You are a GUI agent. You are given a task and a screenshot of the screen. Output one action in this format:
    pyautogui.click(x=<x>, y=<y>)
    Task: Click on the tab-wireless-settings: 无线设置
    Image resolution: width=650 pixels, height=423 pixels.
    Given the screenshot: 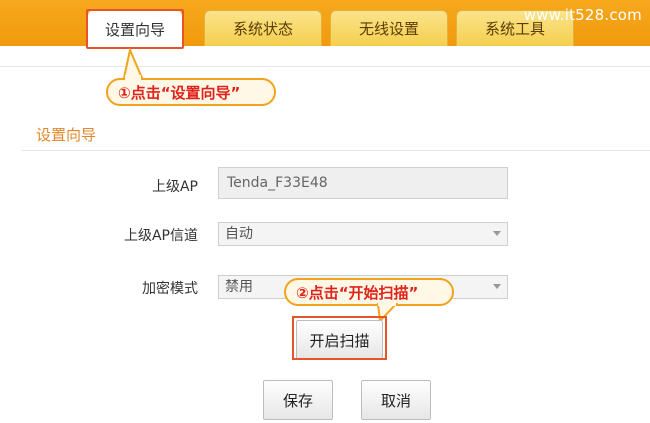 What is the action you would take?
    pyautogui.click(x=389, y=28)
    